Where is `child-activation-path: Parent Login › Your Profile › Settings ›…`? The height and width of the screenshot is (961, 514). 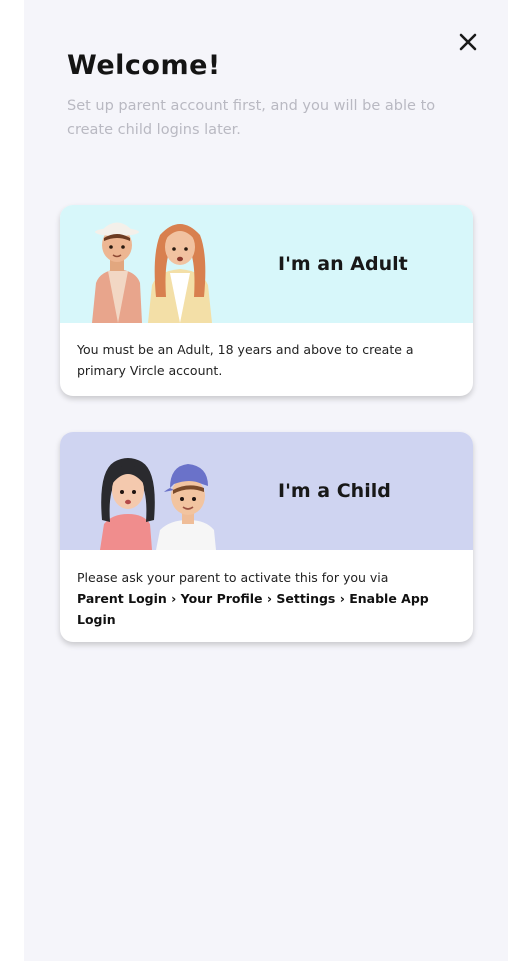 child-activation-path: Parent Login › Your Profile › Settings ›… is located at coordinates (253, 609).